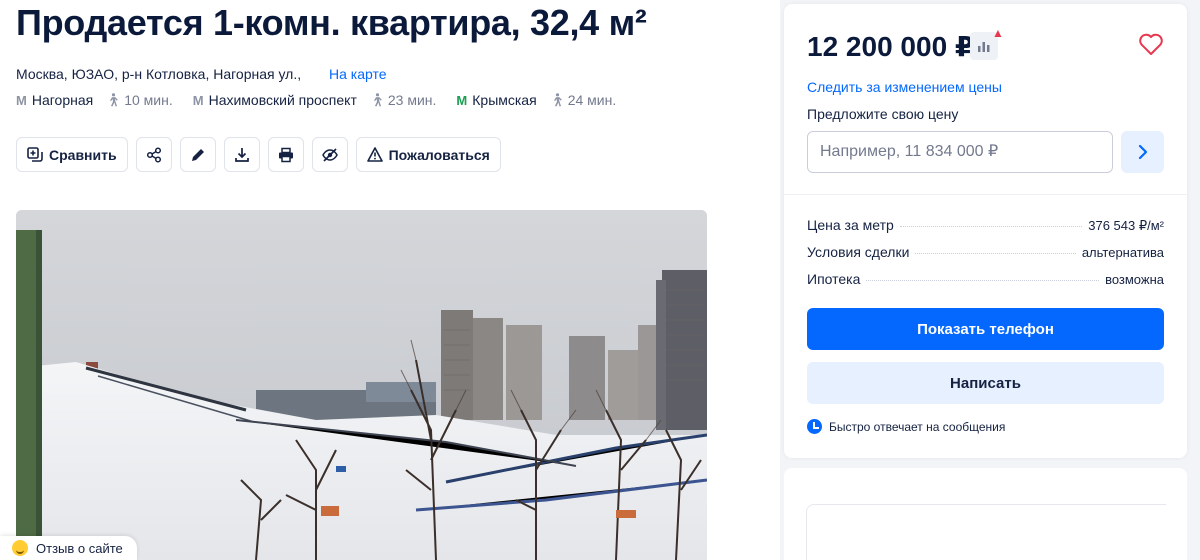 The image size is (1200, 560). What do you see at coordinates (374, 154) in the screenshot?
I see `warning-icon` at bounding box center [374, 154].